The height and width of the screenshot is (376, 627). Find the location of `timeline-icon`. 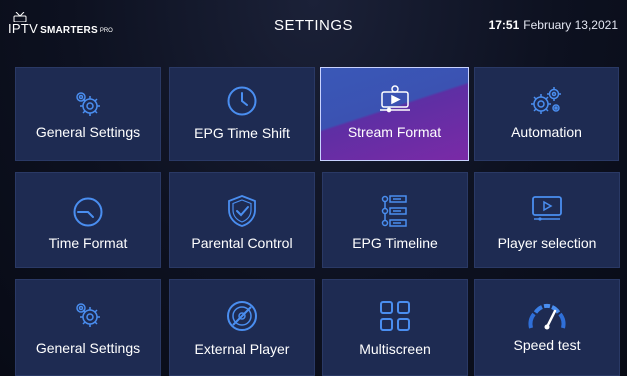

timeline-icon is located at coordinates (394, 211).